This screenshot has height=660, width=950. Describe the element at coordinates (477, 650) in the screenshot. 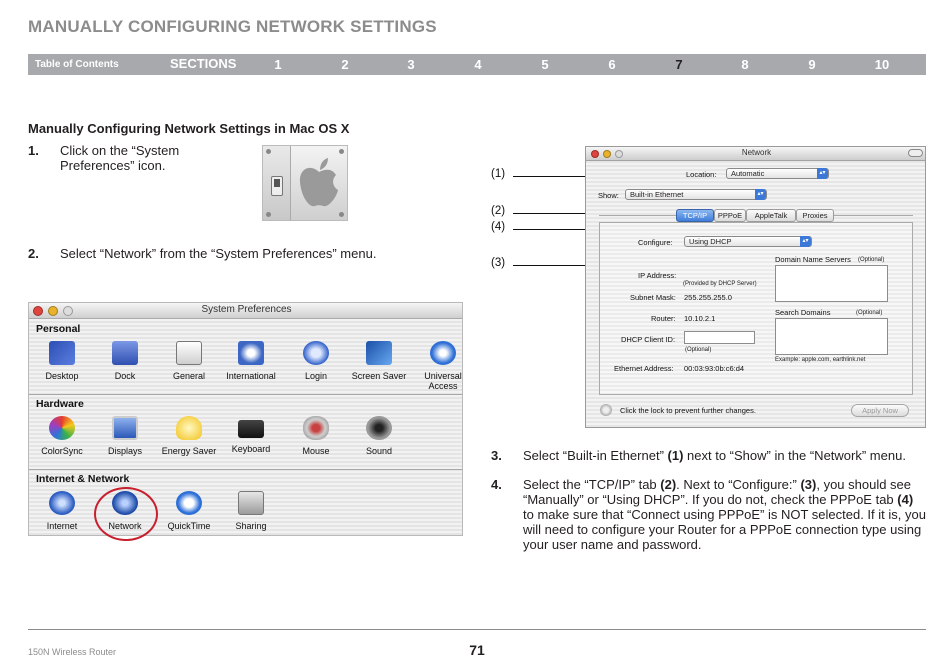

I see `page-number: 71` at that location.